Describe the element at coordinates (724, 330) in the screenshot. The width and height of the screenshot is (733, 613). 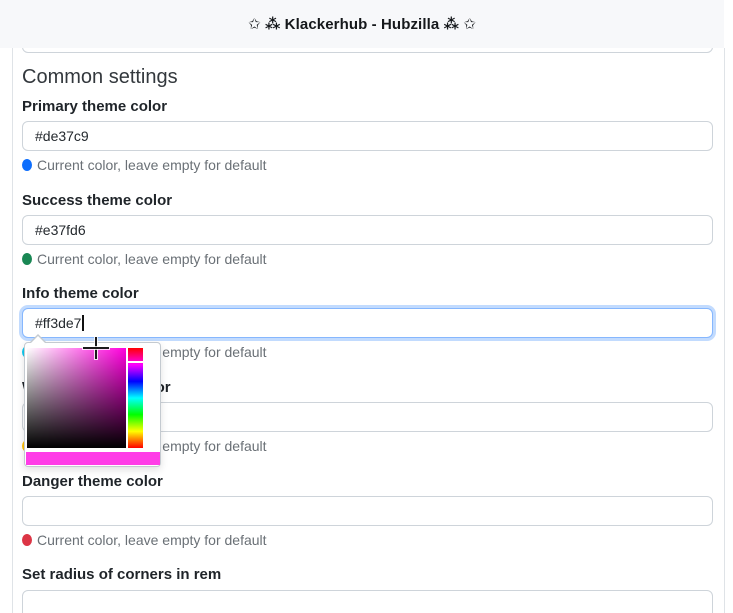
I see `panel-border-right` at that location.